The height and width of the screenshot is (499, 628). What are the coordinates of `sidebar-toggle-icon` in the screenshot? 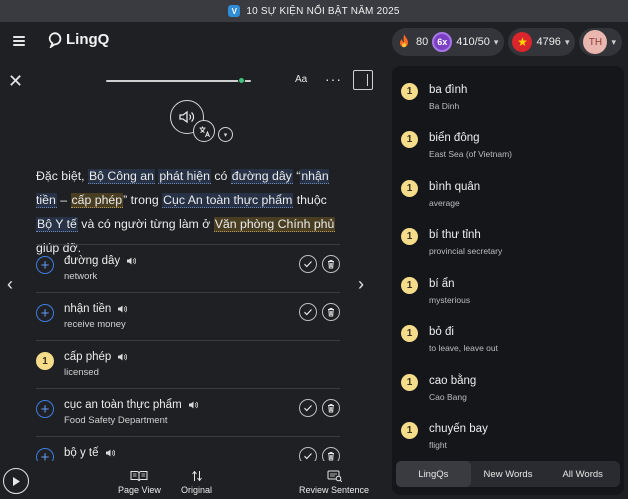 It's located at (363, 80).